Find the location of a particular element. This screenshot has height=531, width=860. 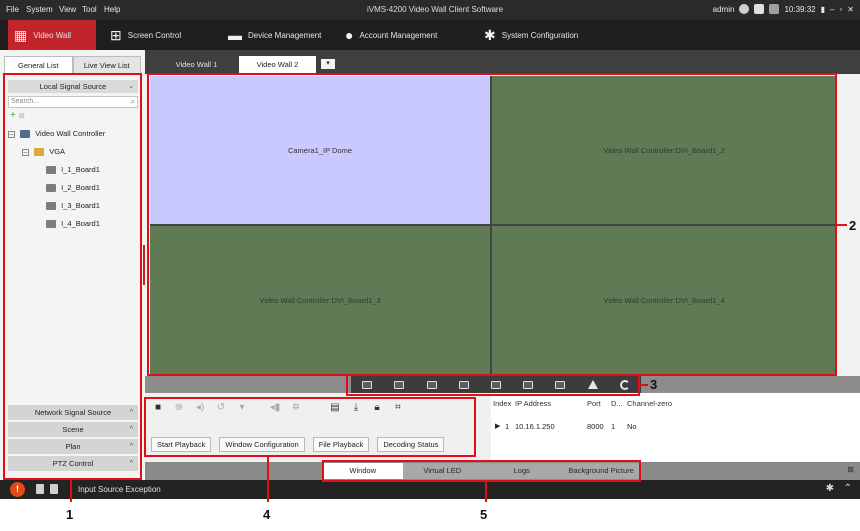

clock-time: 10:39:32 is located at coordinates (800, 9).